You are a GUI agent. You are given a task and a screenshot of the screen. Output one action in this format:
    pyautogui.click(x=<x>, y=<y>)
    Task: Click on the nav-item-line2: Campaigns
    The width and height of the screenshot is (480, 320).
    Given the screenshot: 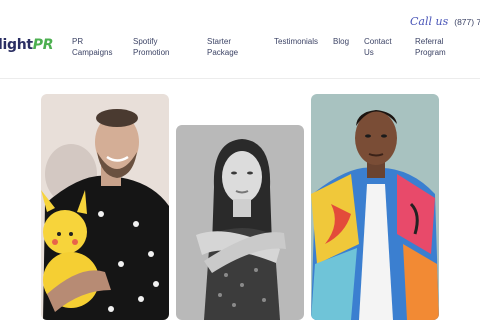 What is the action you would take?
    pyautogui.click(x=92, y=52)
    